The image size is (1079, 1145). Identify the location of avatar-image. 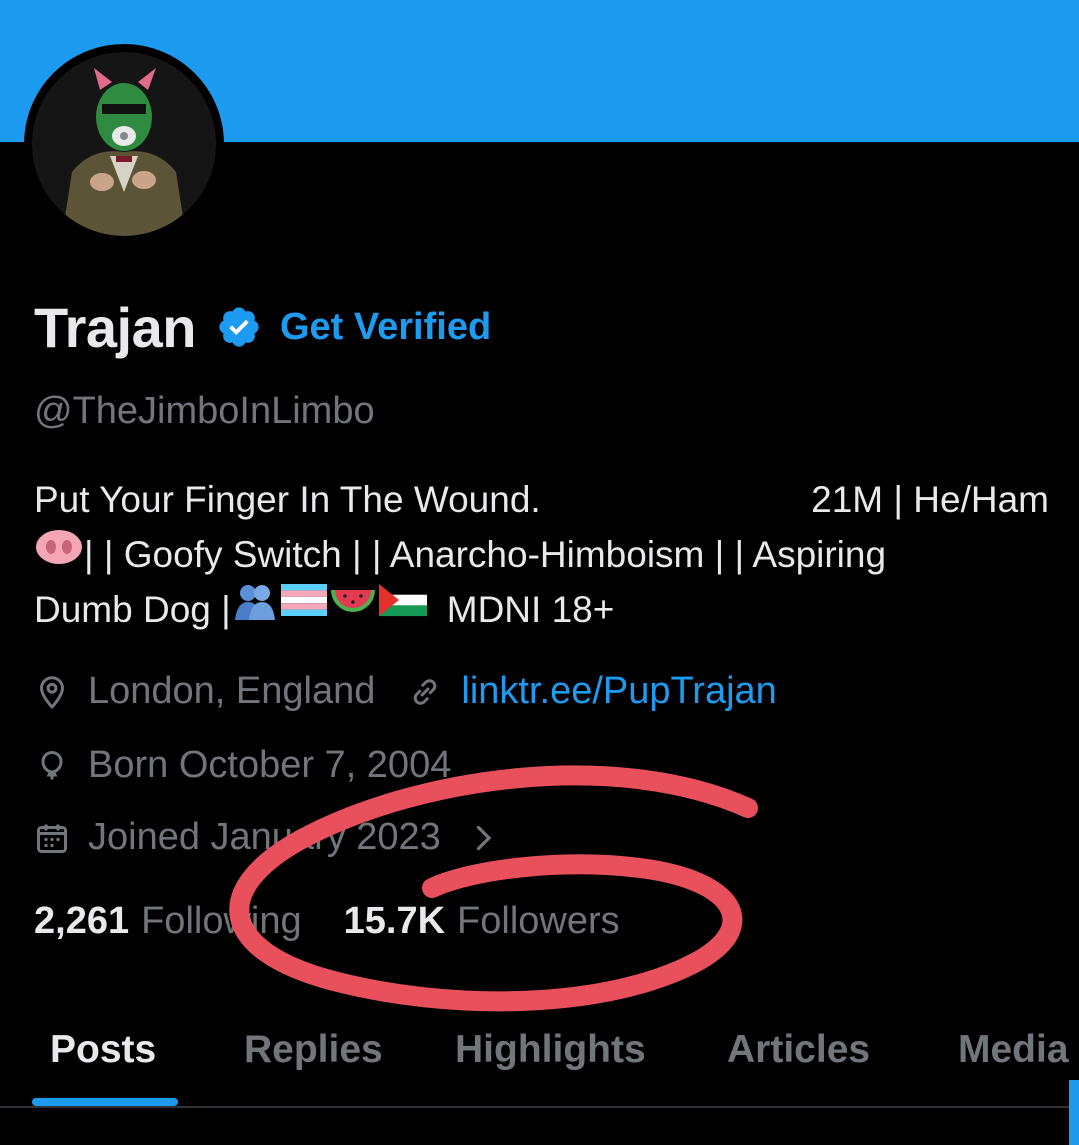
(124, 144).